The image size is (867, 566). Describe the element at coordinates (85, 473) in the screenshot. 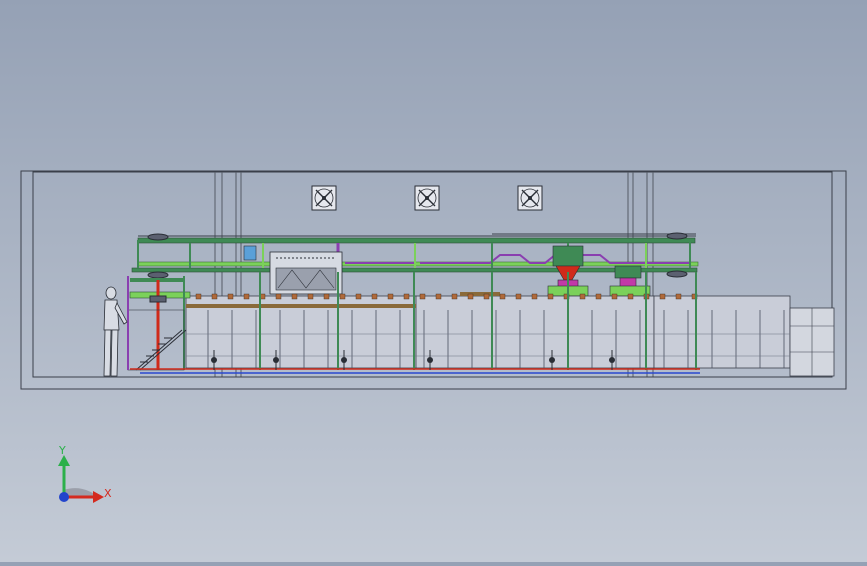

I see `coordinate-triad: Y X` at that location.